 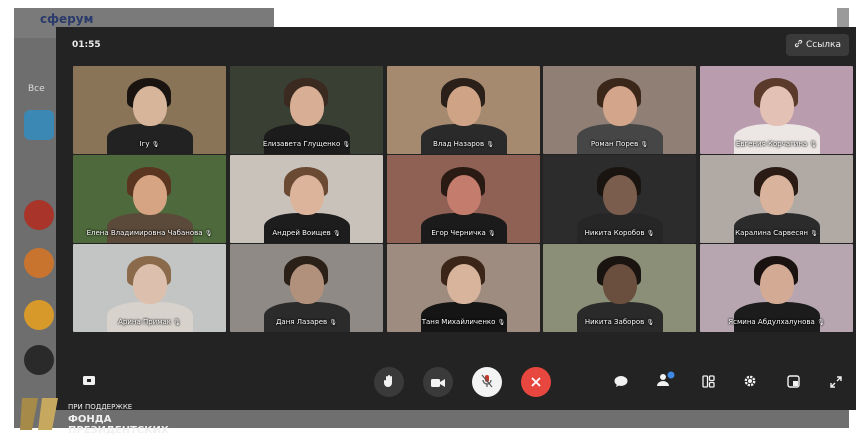 I want to click on chat-button, so click(x=621, y=382).